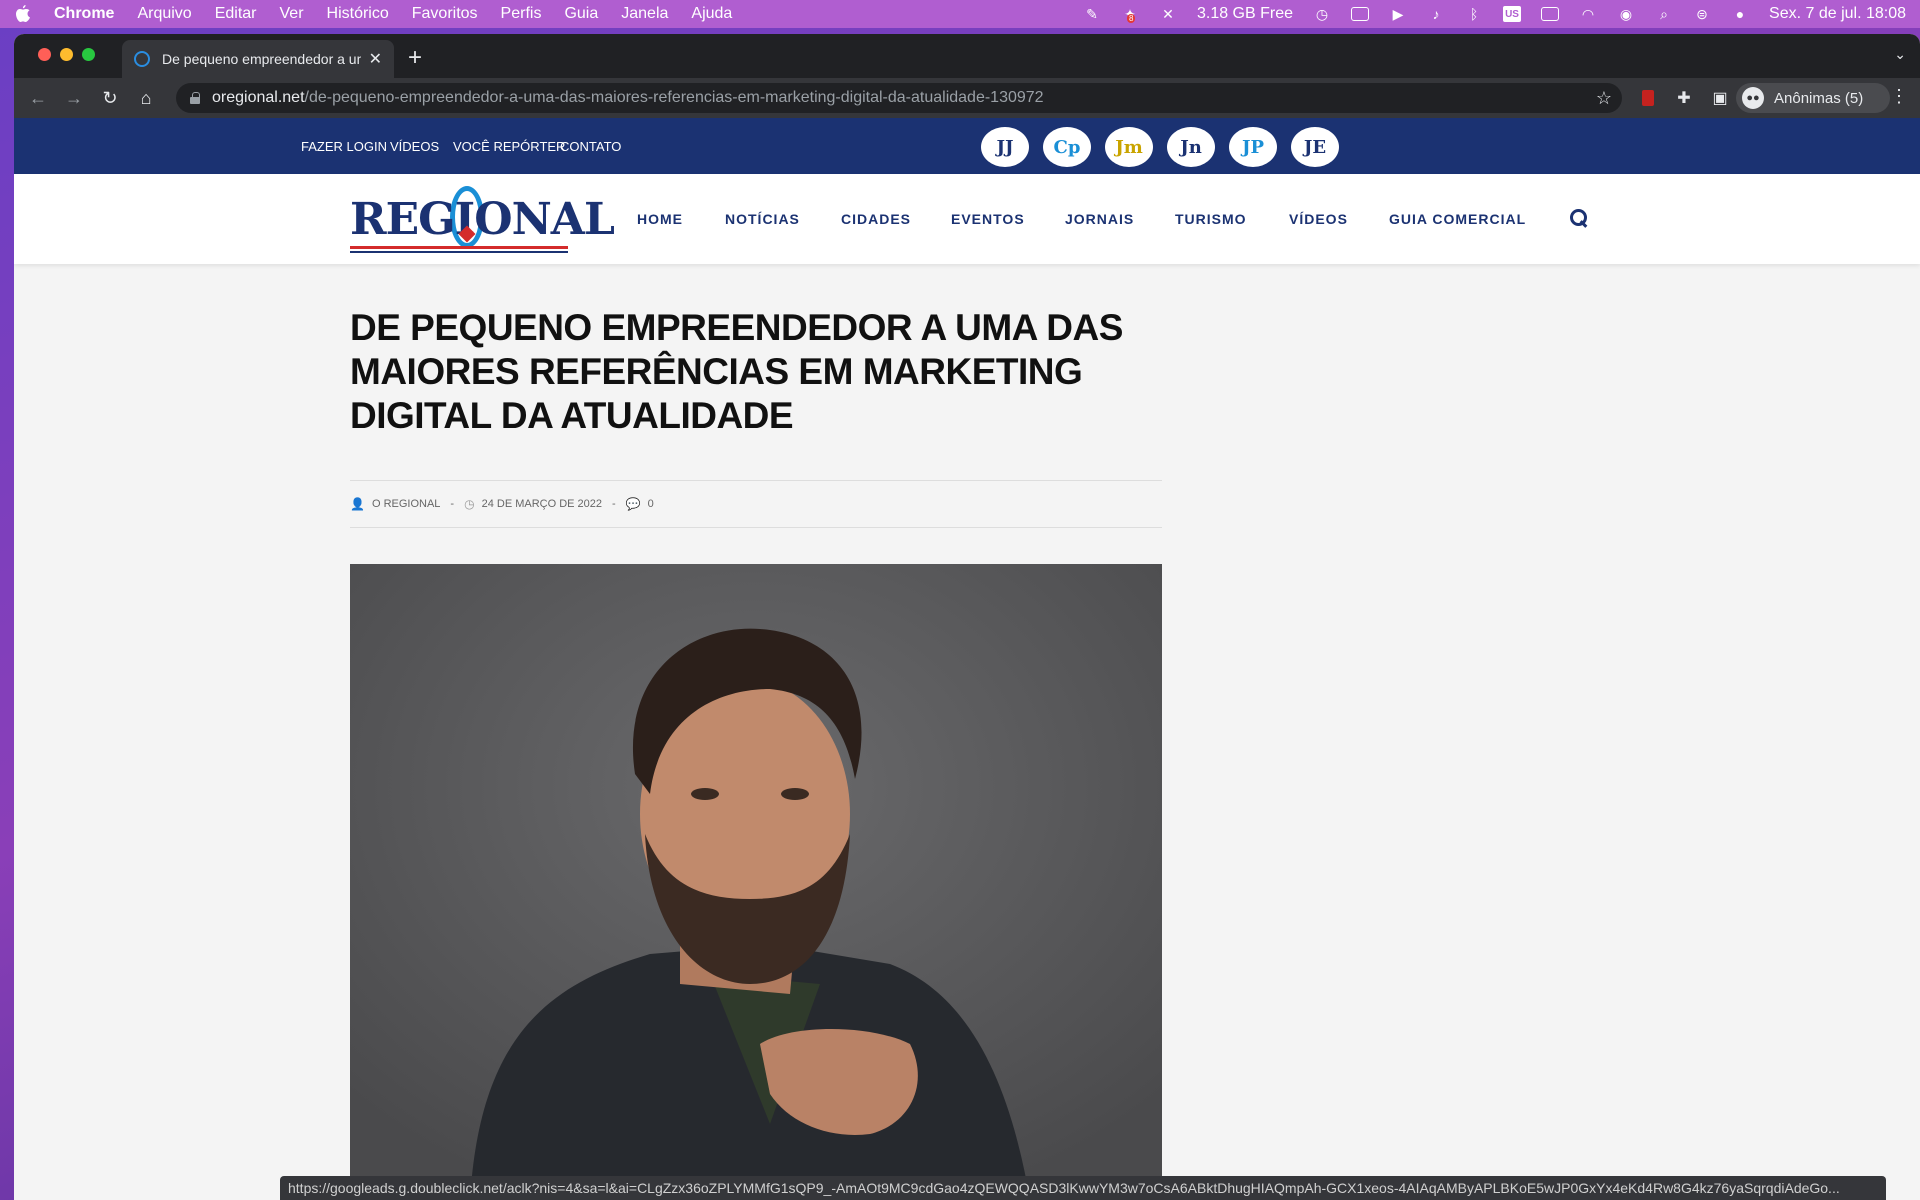 The height and width of the screenshot is (1200, 1920). Describe the element at coordinates (236, 14) in the screenshot. I see `menubar-editar: Editar` at that location.